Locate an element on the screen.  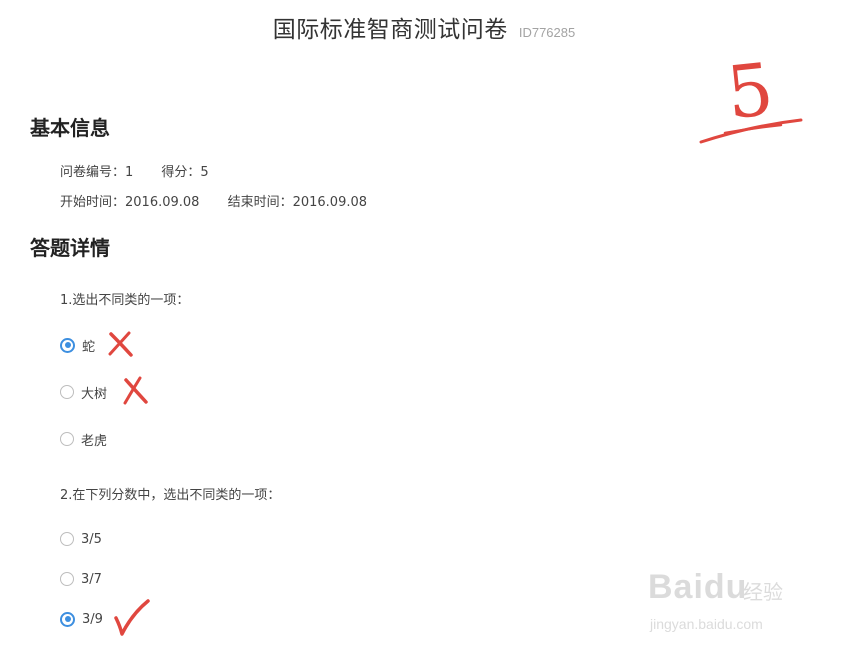
info-line-1: 问卷编号：1 得分：5 is located at coordinates (134, 170).